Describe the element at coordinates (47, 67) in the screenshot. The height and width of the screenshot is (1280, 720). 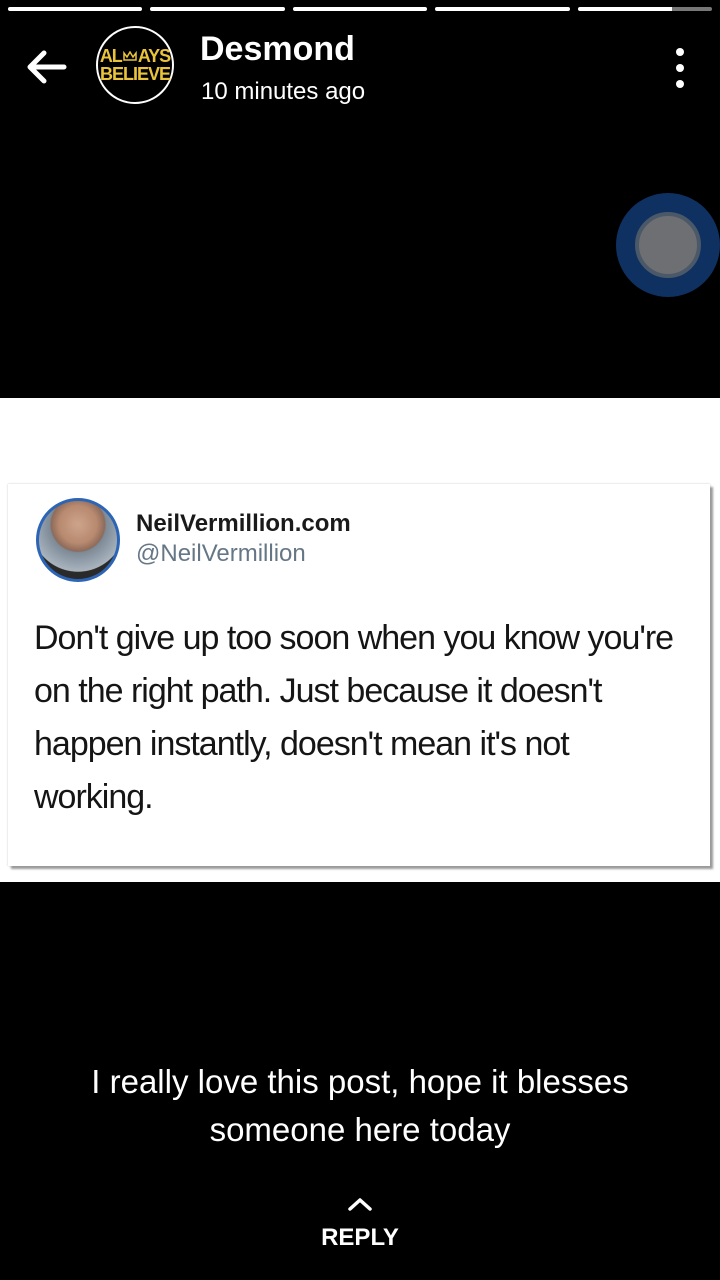
I see `arrow-left-icon` at that location.